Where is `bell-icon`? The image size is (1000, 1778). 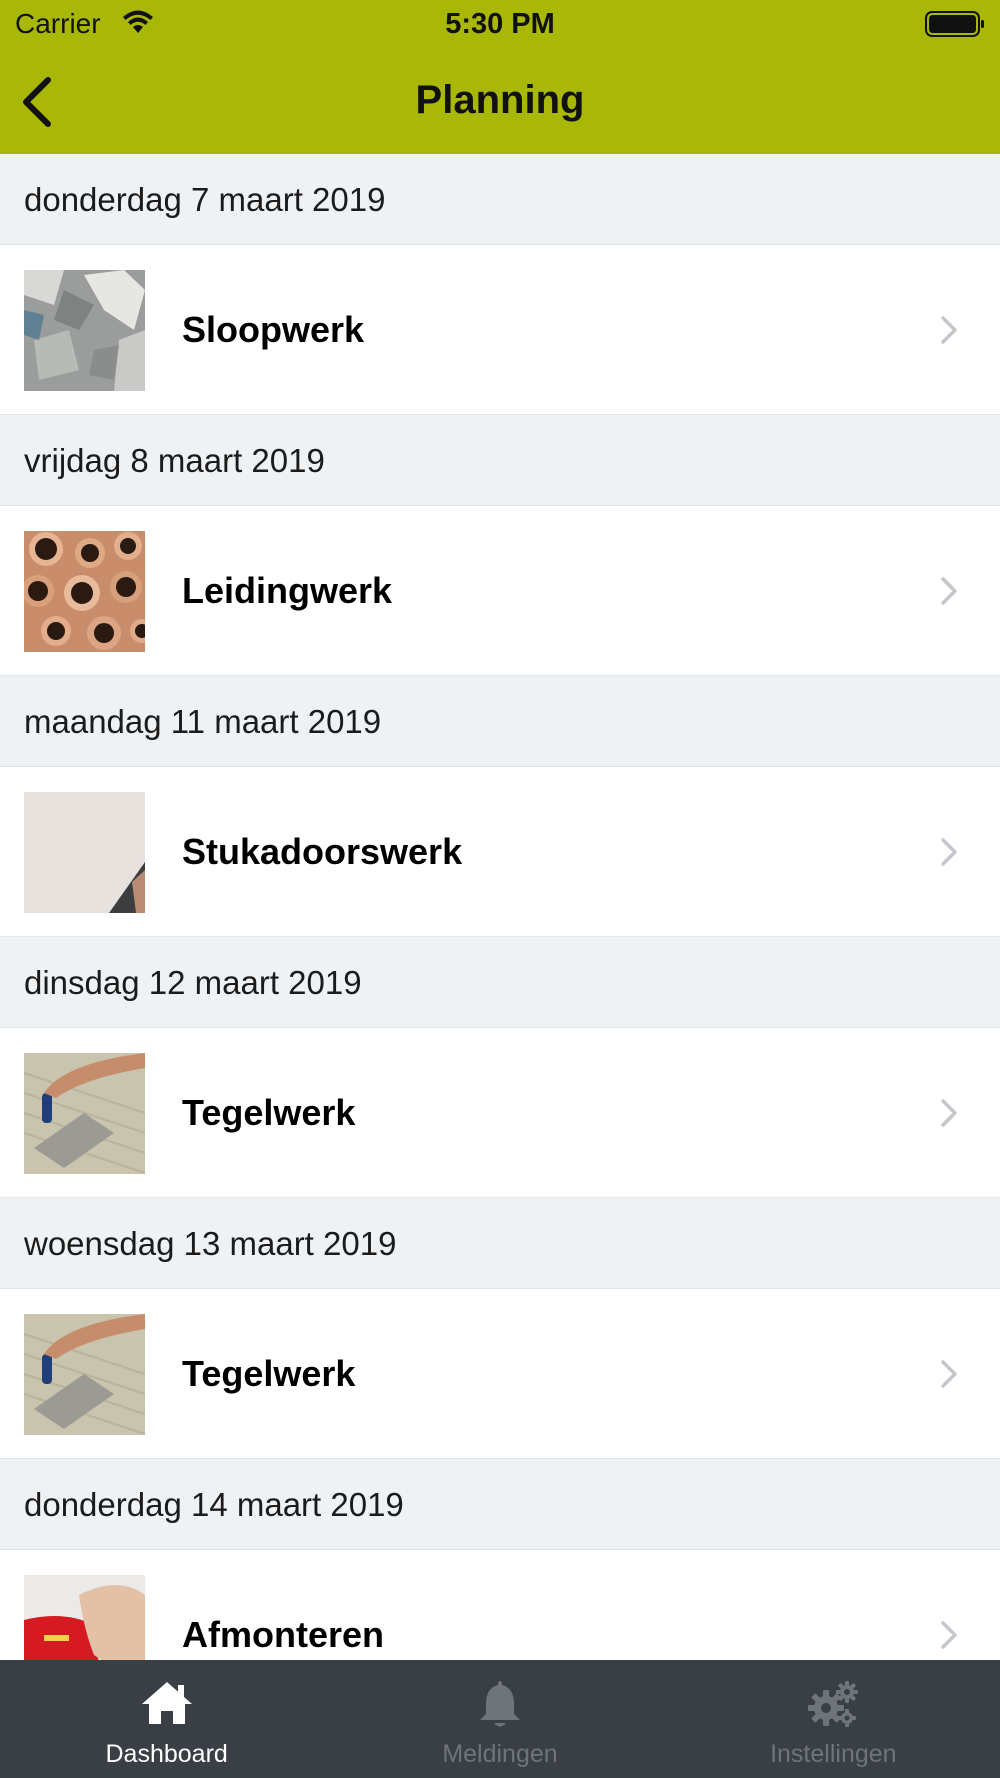 bell-icon is located at coordinates (499, 1704).